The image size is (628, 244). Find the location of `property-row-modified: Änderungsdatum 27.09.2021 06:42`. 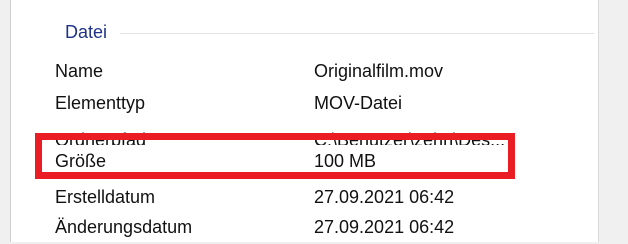

property-row-modified: Änderungsdatum 27.09.2021 06:42 is located at coordinates (322, 228).